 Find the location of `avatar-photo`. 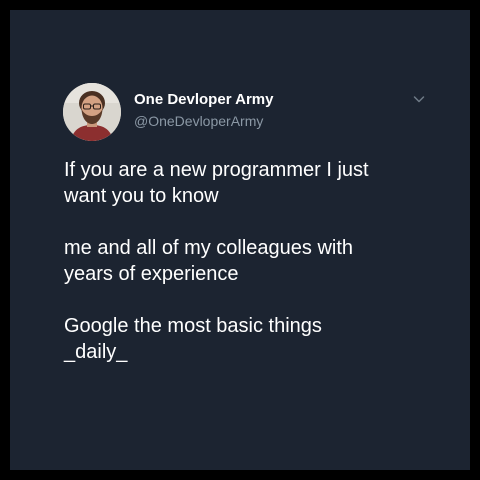

avatar-photo is located at coordinates (92, 112).